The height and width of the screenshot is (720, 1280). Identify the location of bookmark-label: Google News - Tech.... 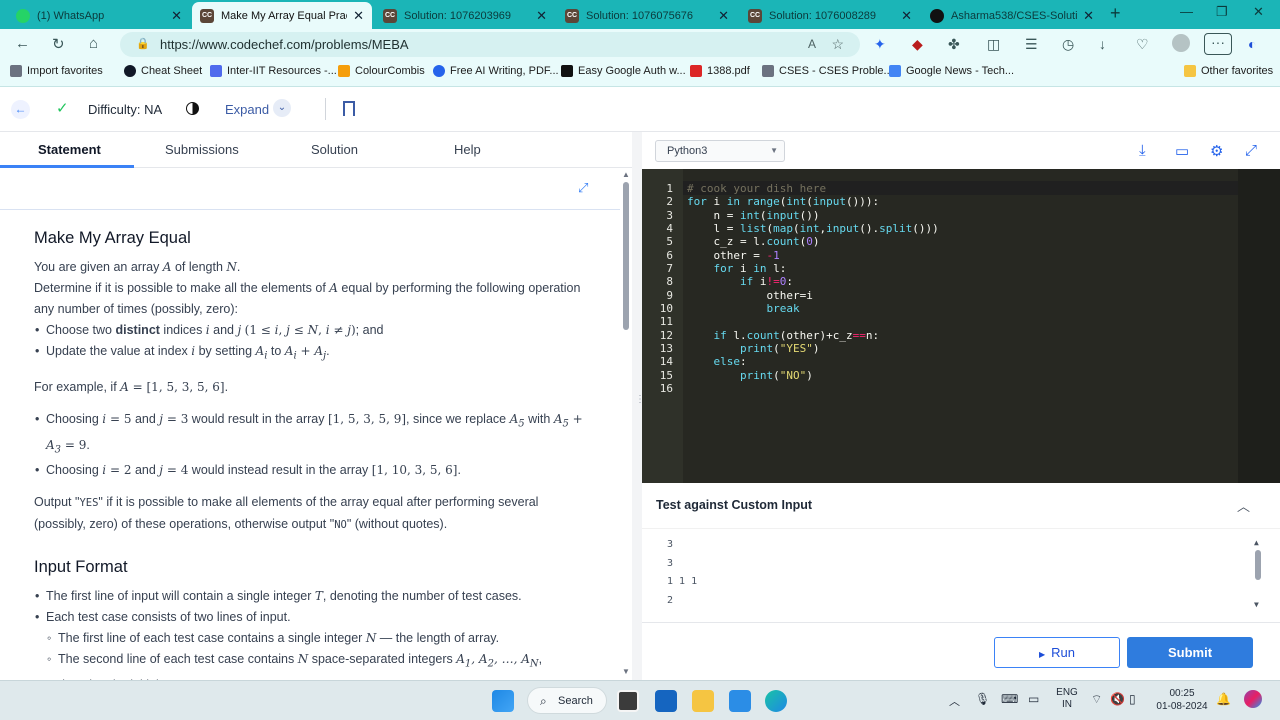
(960, 71).